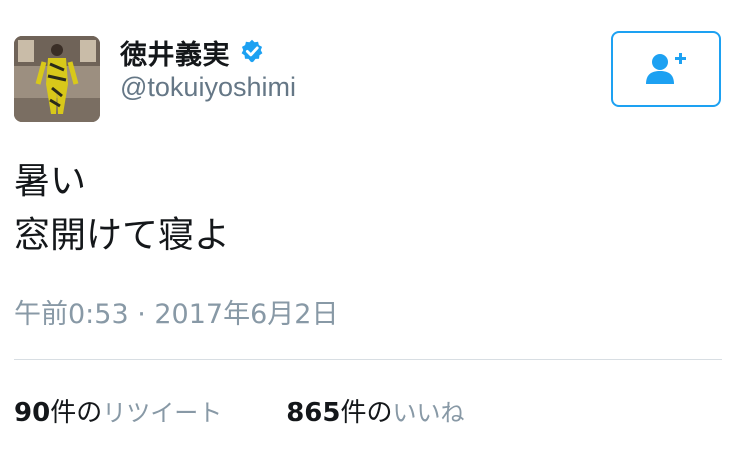  I want to click on name-row: 徳井義実, so click(193, 52).